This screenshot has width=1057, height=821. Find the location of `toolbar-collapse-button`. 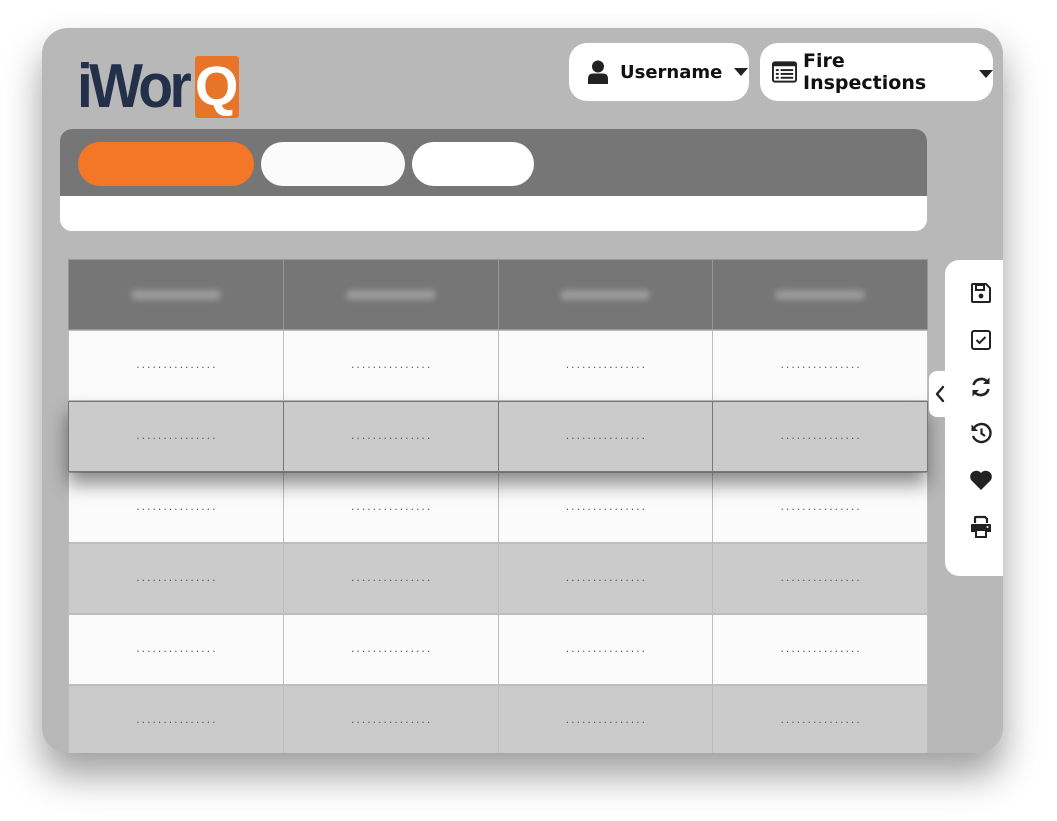

toolbar-collapse-button is located at coordinates (940, 394).